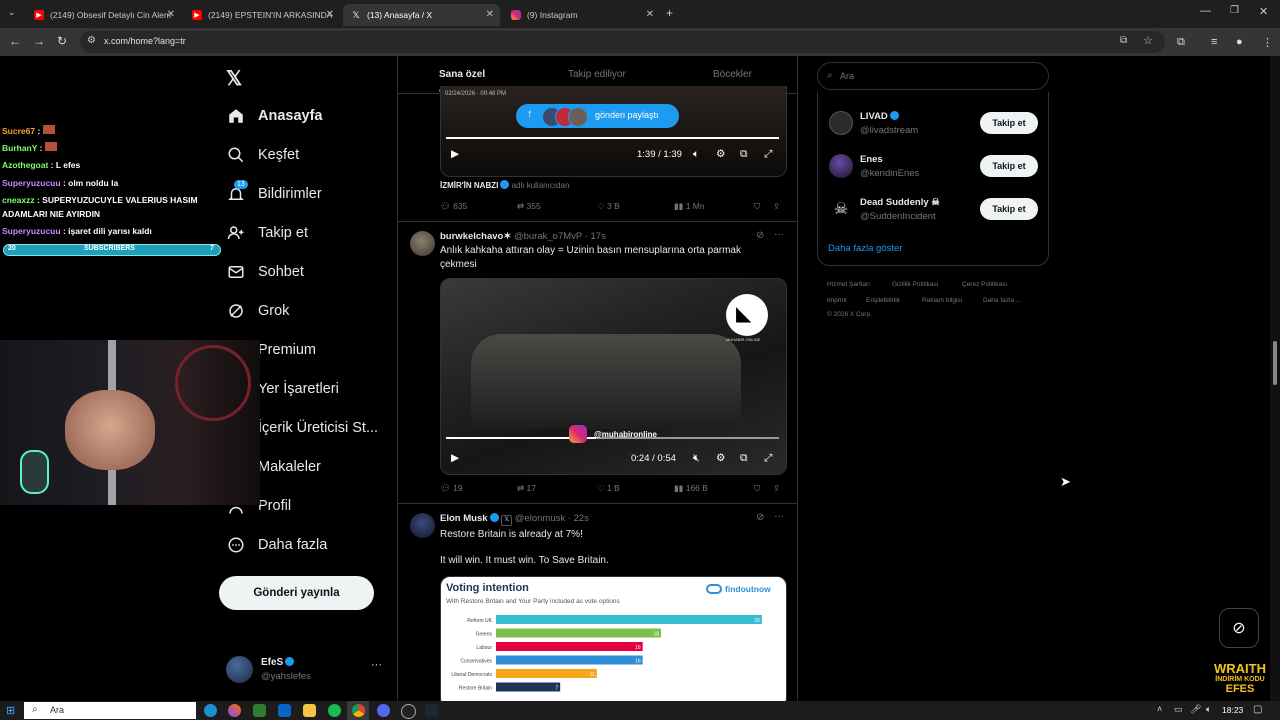 The height and width of the screenshot is (720, 1280). What do you see at coordinates (526, 488) in the screenshot?
I see `repost-button: ⇄ 17` at bounding box center [526, 488].